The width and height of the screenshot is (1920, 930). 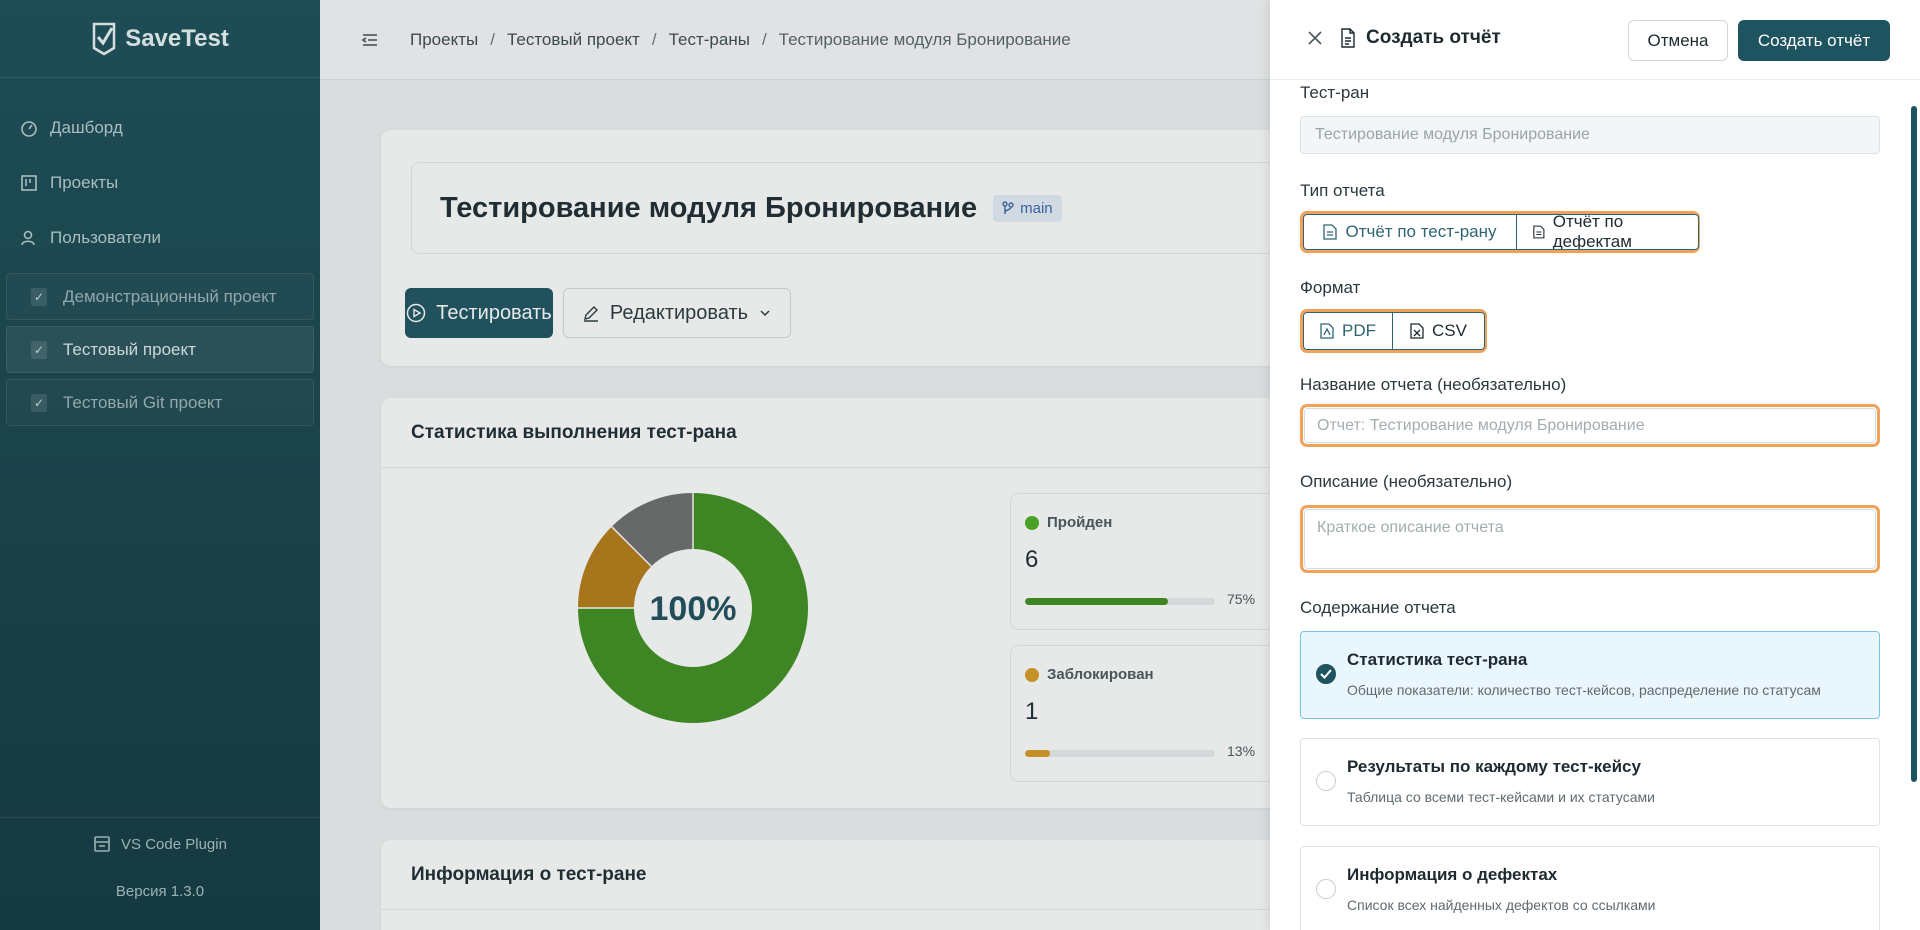 I want to click on report-type-run-option: Отчёт по тест-рану, so click(x=1410, y=232).